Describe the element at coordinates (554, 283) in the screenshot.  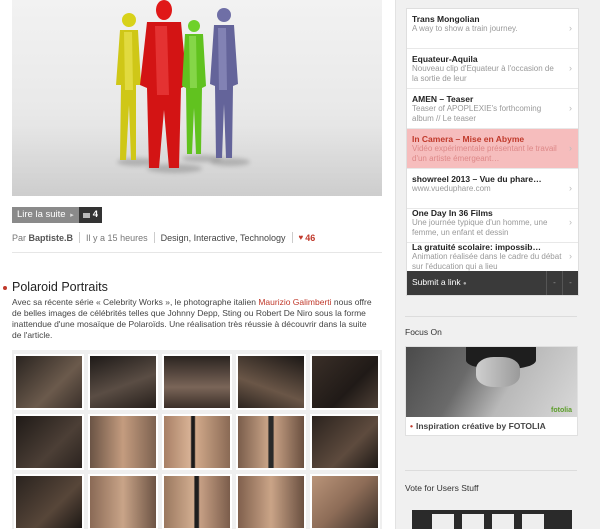
I see `feed-prev-button: -` at that location.